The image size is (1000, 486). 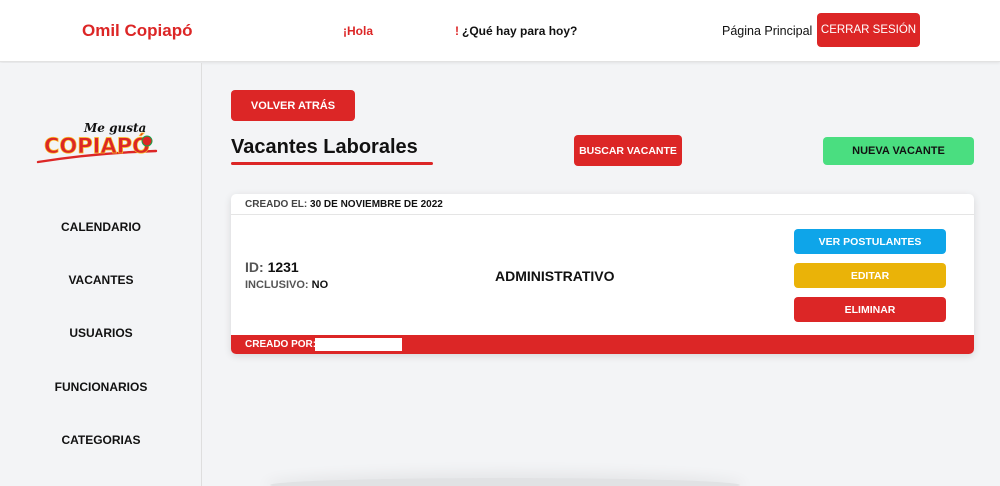 What do you see at coordinates (870, 309) in the screenshot?
I see `delete-button: ELIMINAR` at bounding box center [870, 309].